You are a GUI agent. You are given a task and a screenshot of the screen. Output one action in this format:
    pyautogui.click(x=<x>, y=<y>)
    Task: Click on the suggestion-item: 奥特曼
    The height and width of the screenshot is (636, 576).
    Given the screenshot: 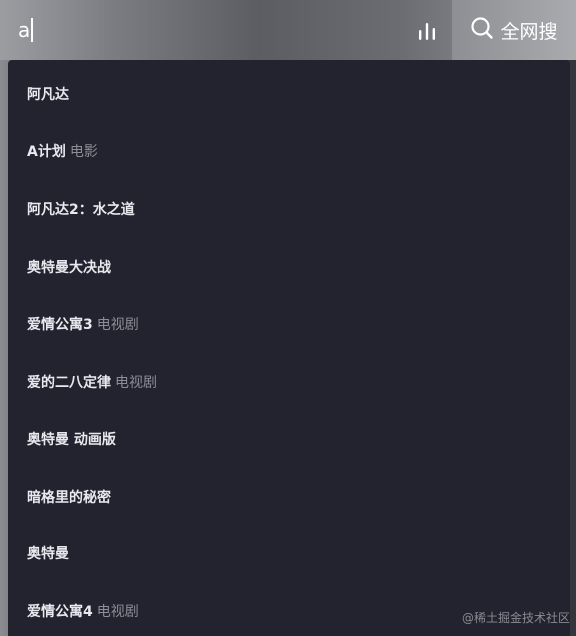 What is the action you would take?
    pyautogui.click(x=48, y=553)
    